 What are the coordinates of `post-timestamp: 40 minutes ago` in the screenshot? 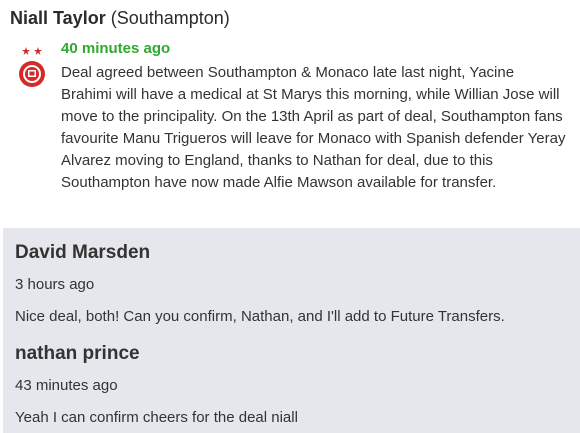 It's located at (116, 48).